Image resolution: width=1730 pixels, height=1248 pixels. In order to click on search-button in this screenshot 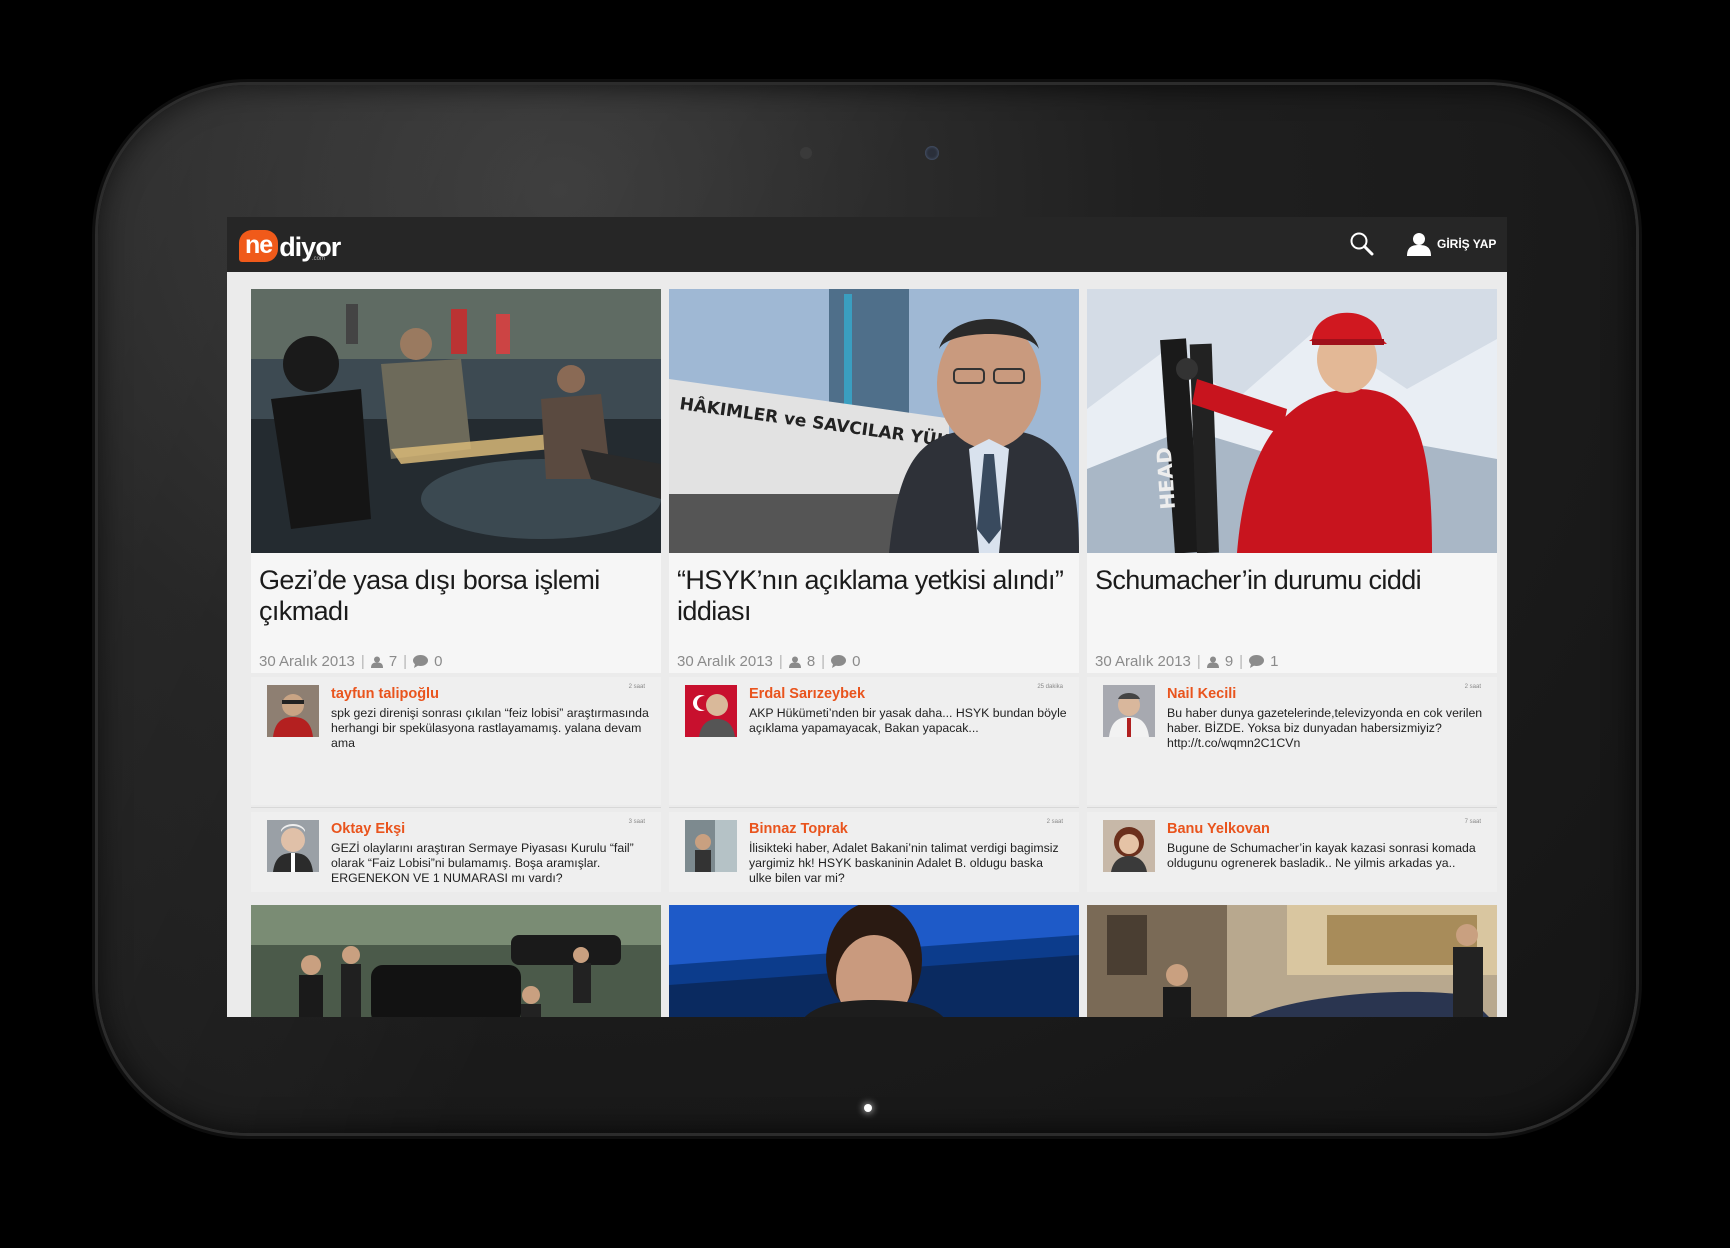, I will do `click(1362, 244)`.